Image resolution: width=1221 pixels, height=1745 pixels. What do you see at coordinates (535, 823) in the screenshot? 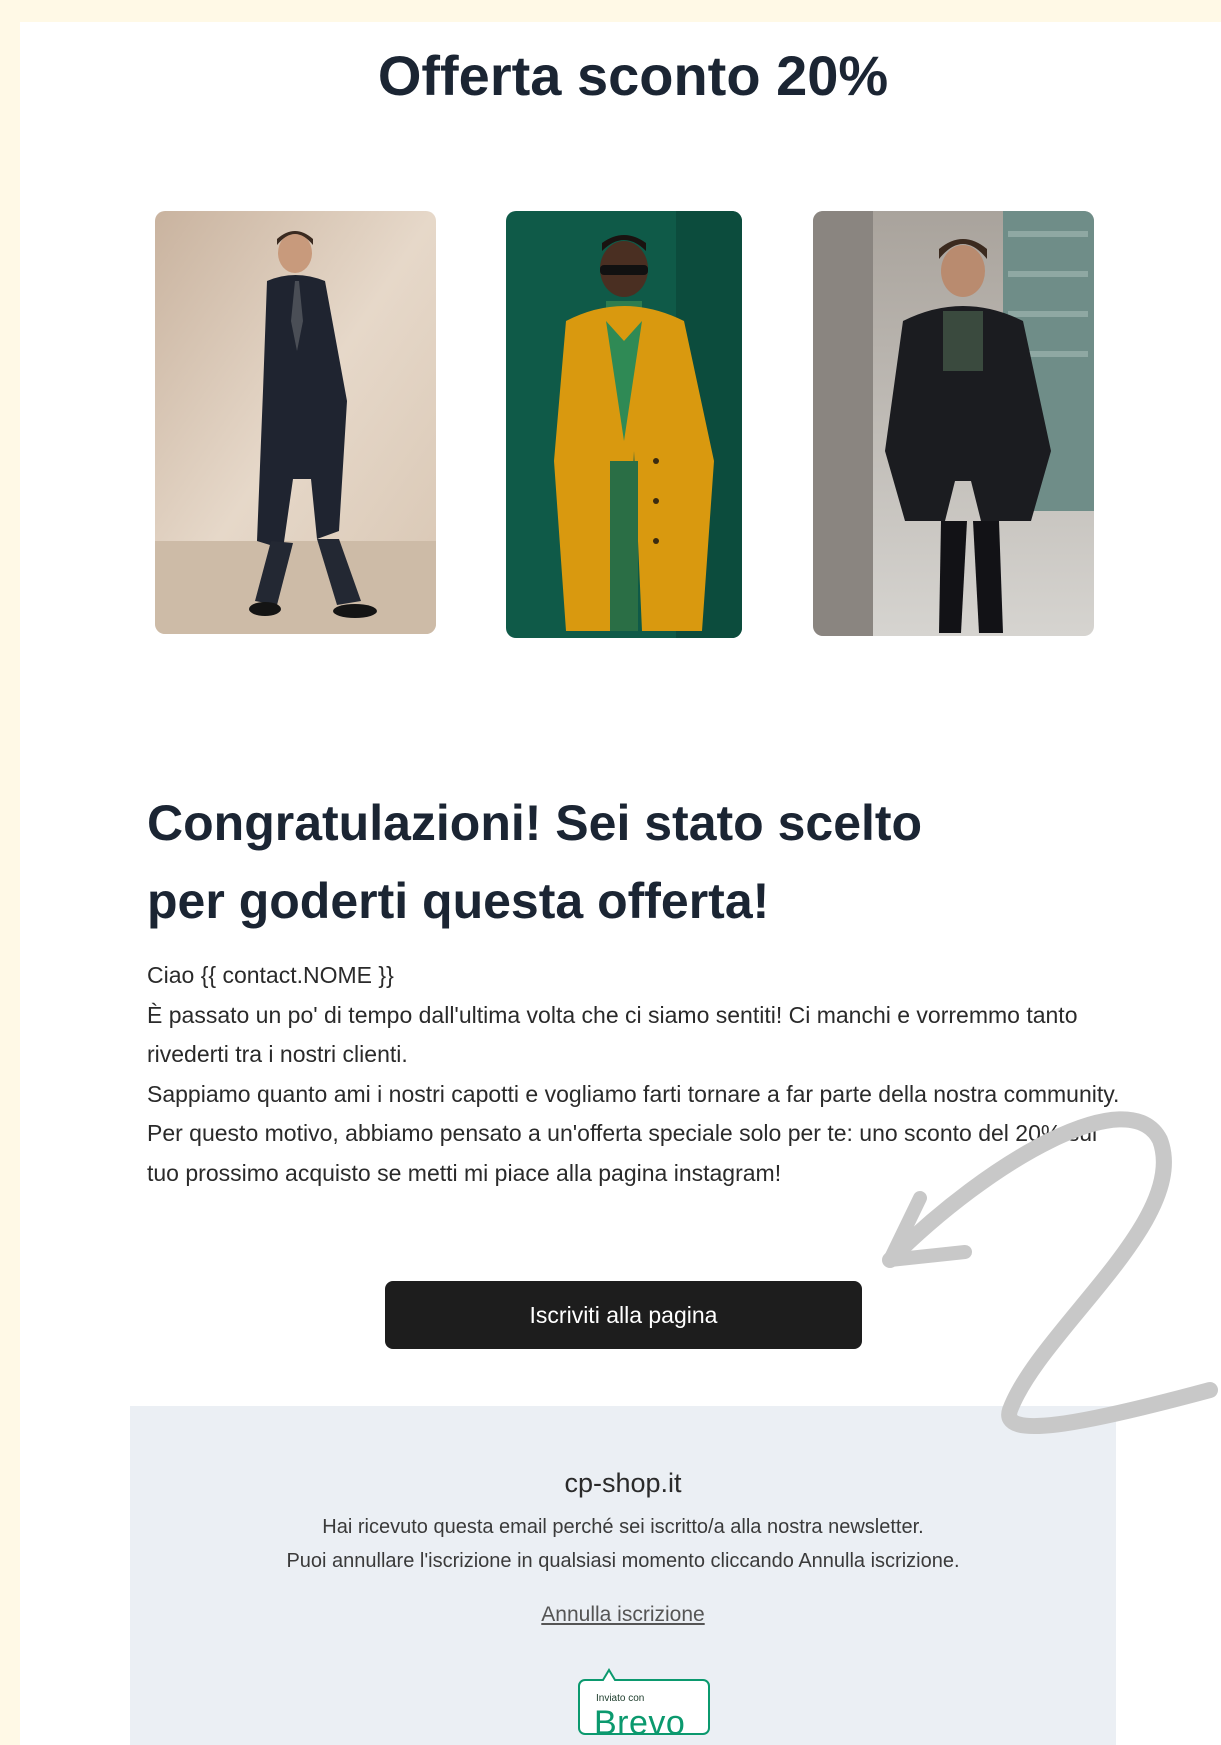
I see `title-line-1: Congratulazioni! Sei stato scelto` at bounding box center [535, 823].